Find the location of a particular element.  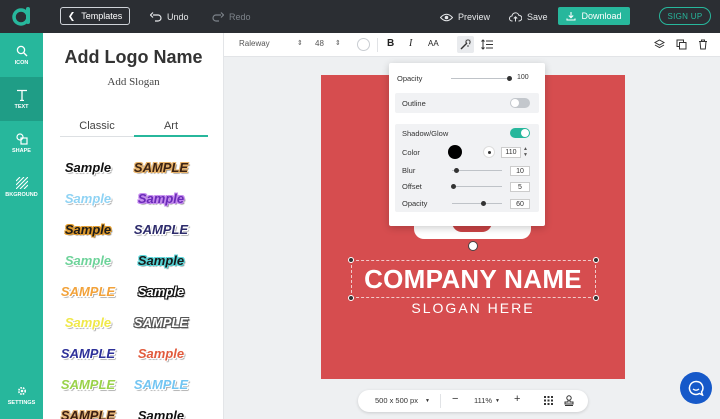

background-icon is located at coordinates (21, 182).